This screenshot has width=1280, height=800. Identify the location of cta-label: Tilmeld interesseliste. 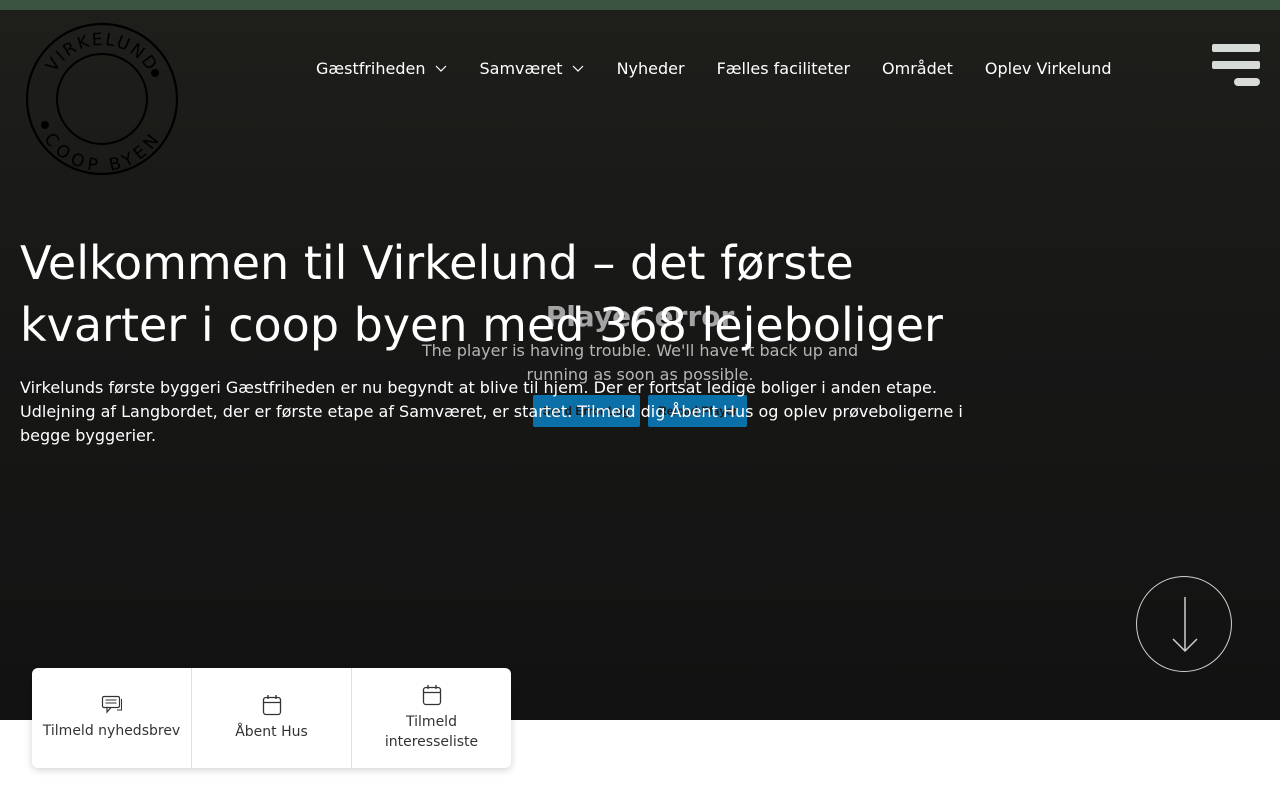
(431, 732).